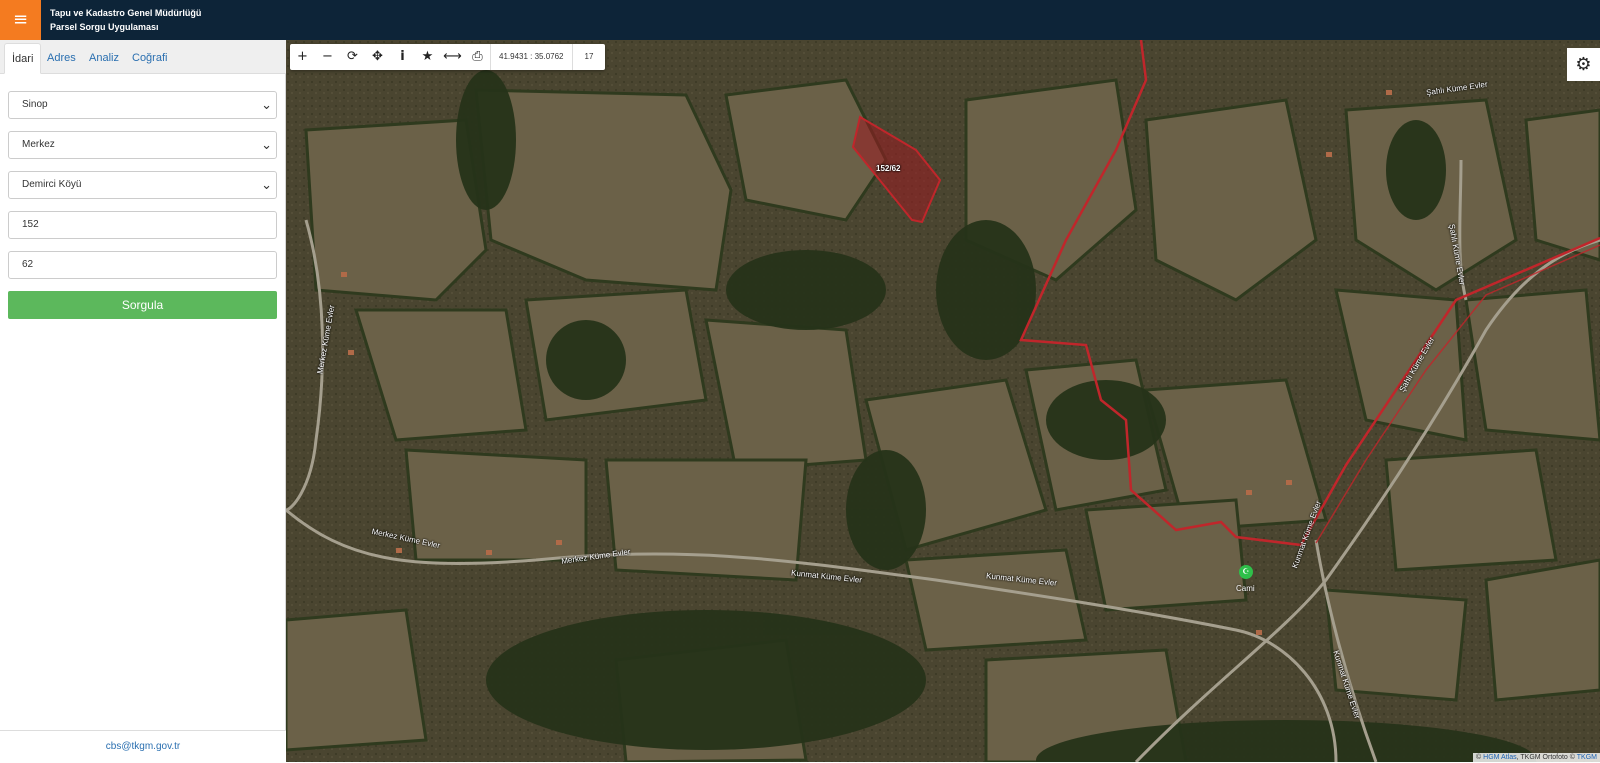 The width and height of the screenshot is (1600, 763). What do you see at coordinates (38, 144) in the screenshot?
I see `district-value: Merkez` at bounding box center [38, 144].